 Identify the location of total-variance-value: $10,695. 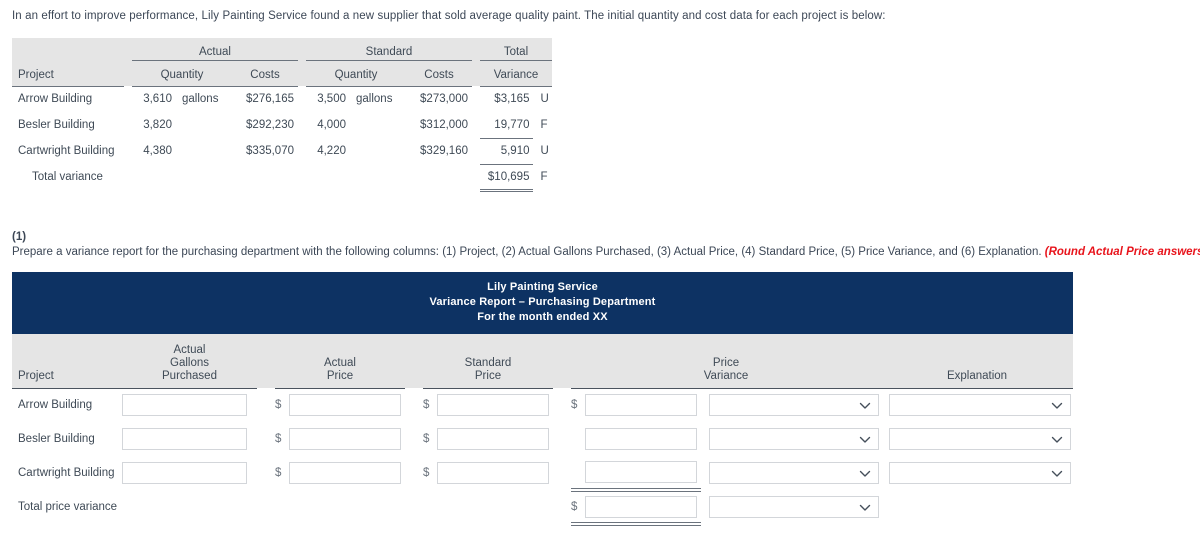
(507, 177).